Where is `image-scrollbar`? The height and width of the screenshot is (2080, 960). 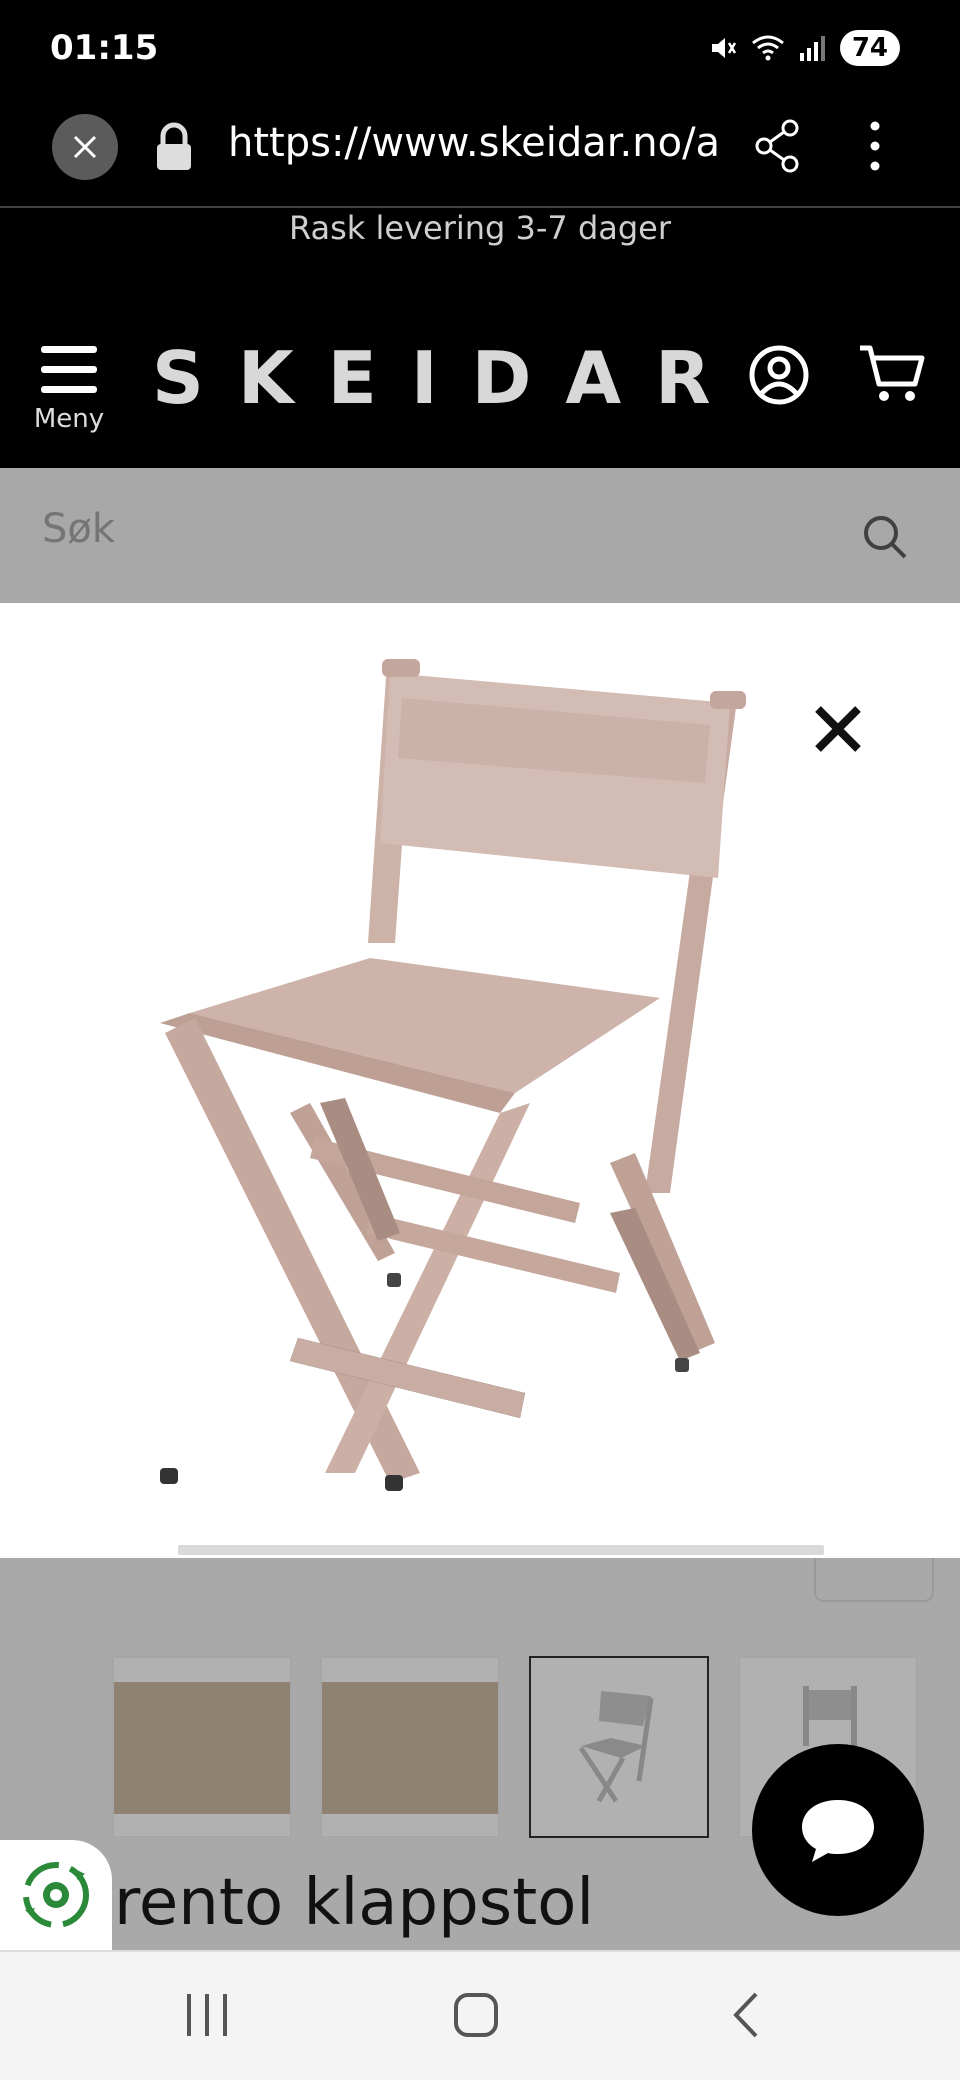
image-scrollbar is located at coordinates (501, 1550).